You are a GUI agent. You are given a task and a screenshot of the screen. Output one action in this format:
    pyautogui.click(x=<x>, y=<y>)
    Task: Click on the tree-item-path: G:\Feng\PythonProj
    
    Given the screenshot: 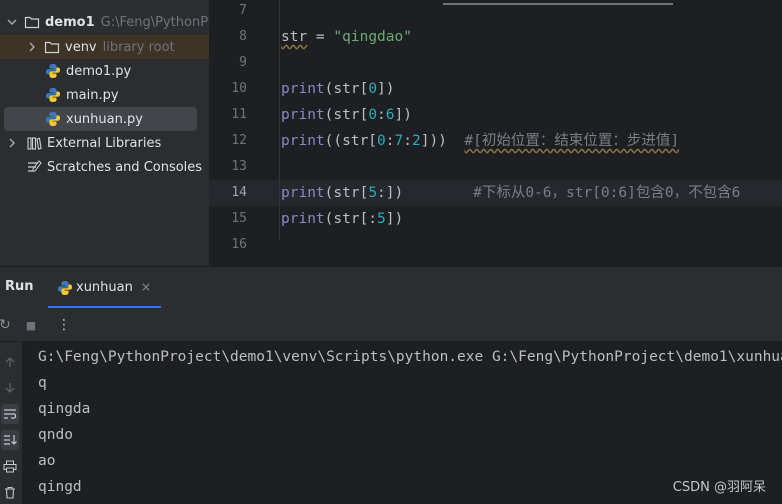 What is the action you would take?
    pyautogui.click(x=154, y=22)
    